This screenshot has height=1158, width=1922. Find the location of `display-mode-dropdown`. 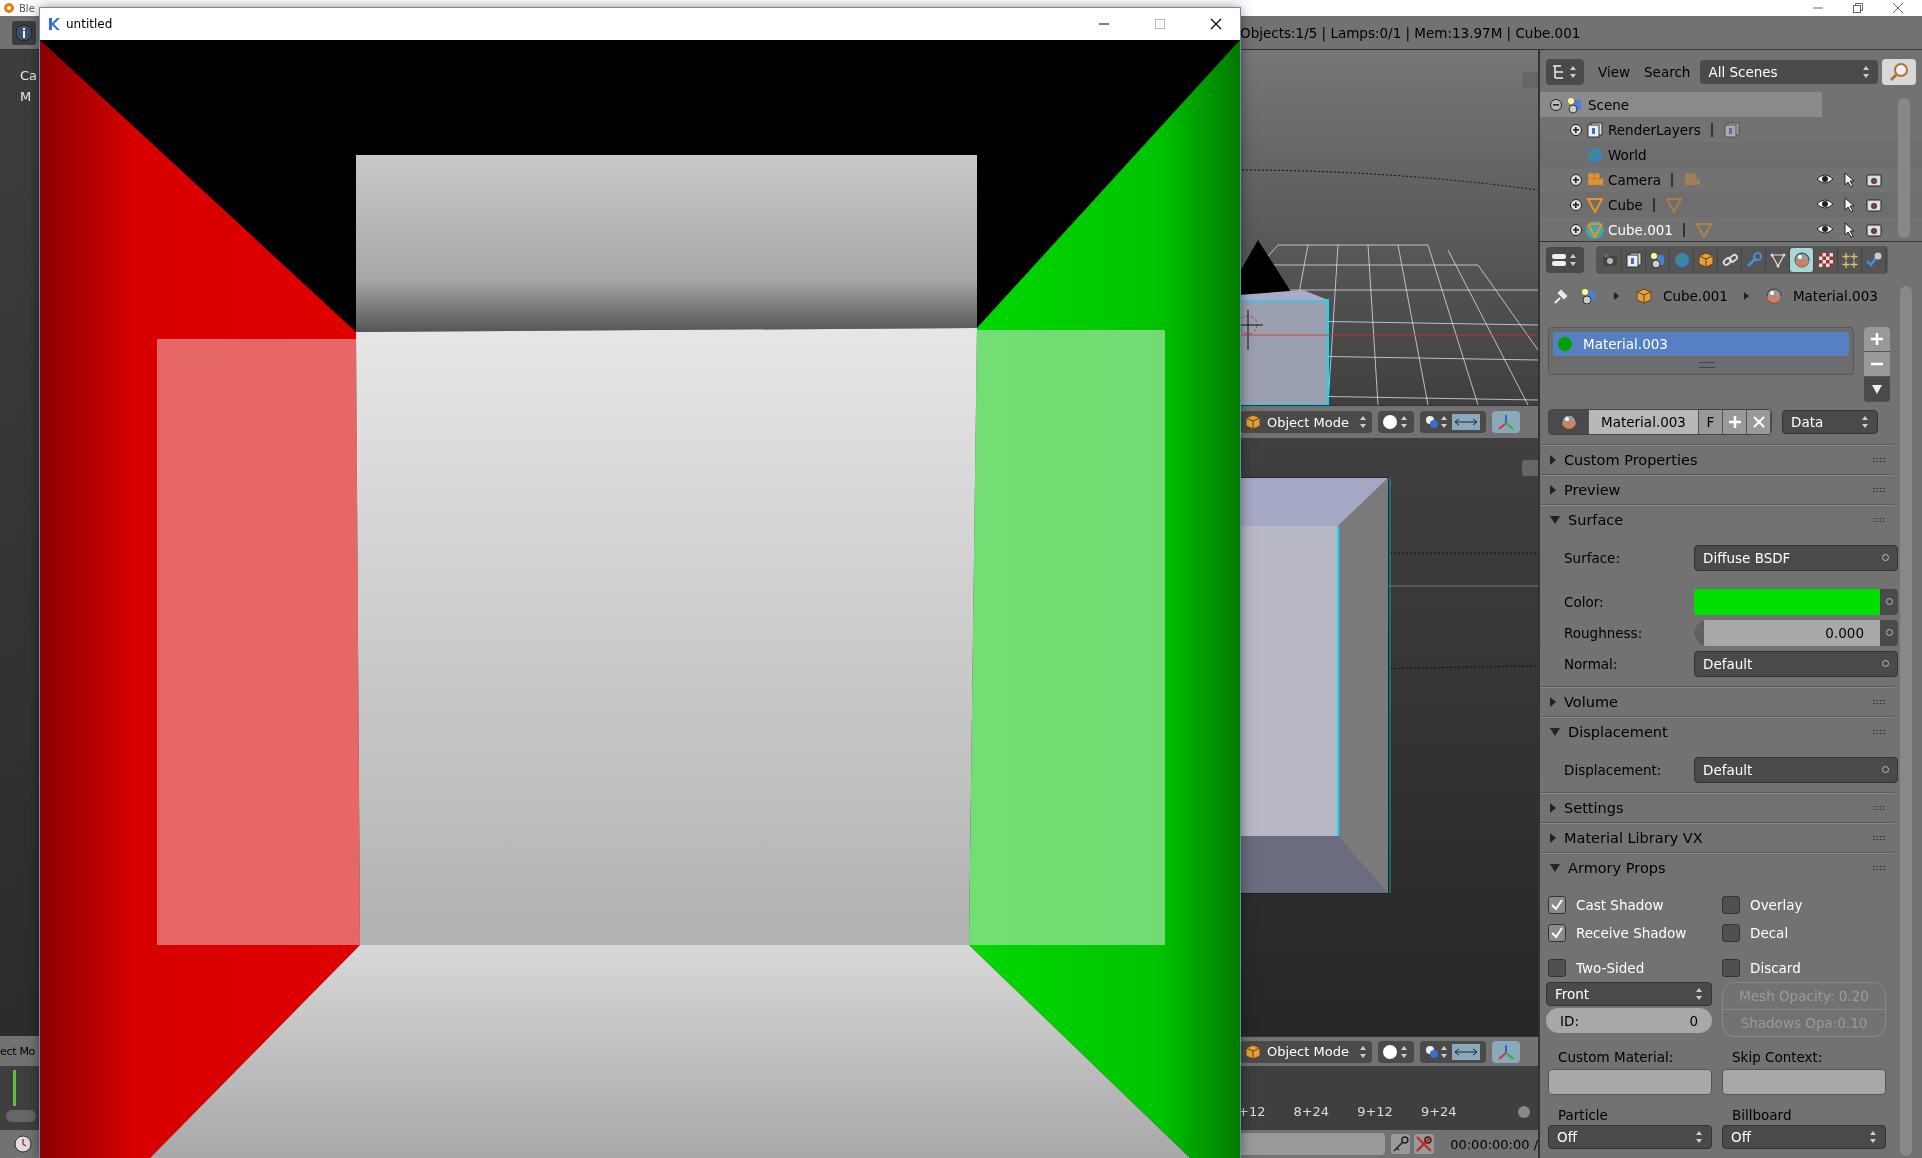

display-mode-dropdown is located at coordinates (1565, 72).